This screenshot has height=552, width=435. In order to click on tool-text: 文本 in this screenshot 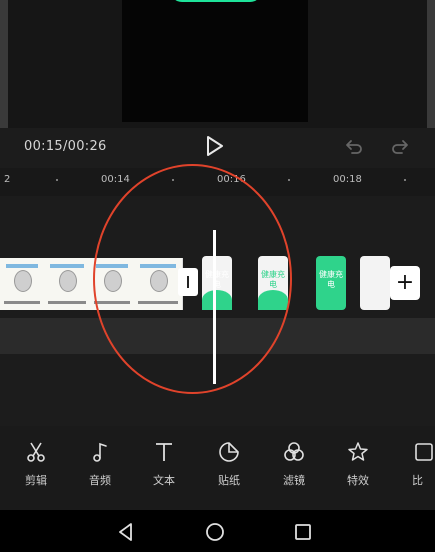, I will do `click(164, 464)`.